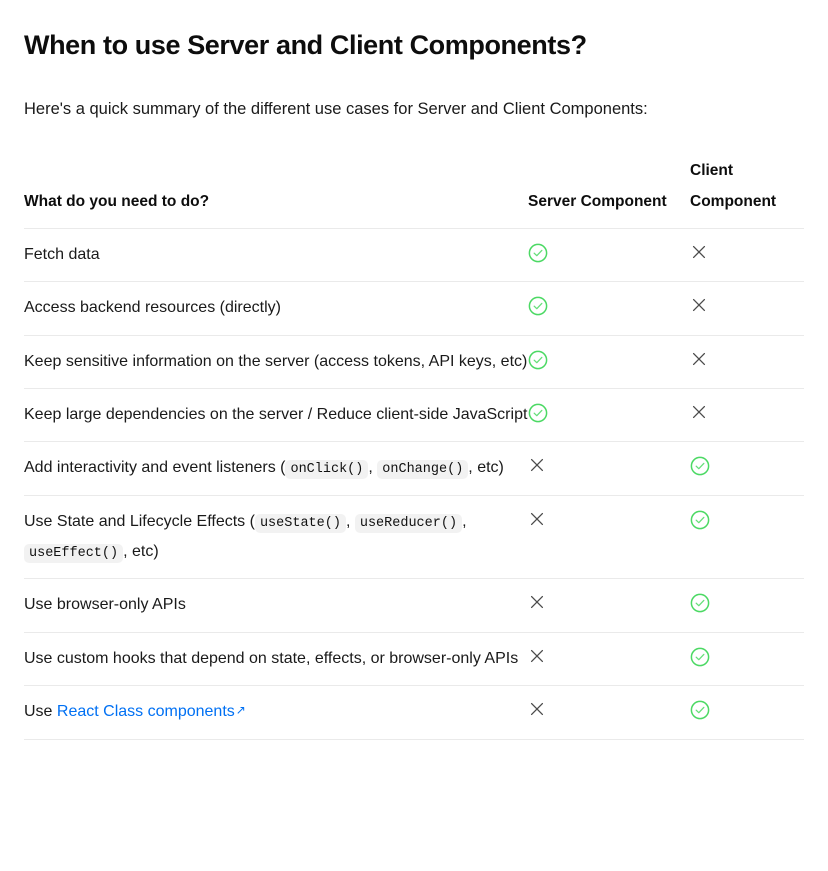 This screenshot has width=828, height=871. I want to click on task-text: Fetch data, so click(62, 254).